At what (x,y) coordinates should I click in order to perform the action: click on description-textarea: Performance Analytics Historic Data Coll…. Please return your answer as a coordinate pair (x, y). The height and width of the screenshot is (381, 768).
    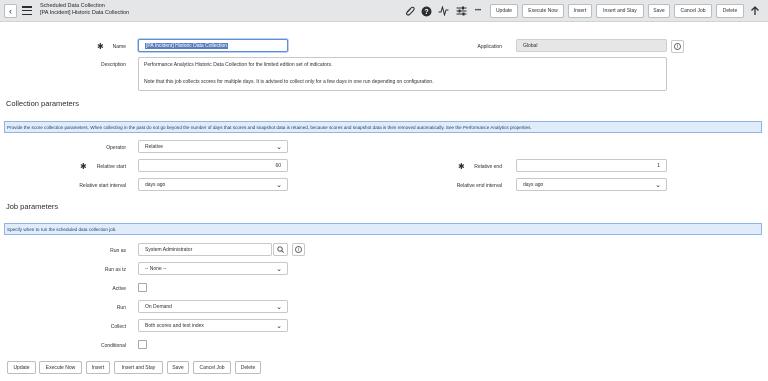
    Looking at the image, I should click on (402, 74).